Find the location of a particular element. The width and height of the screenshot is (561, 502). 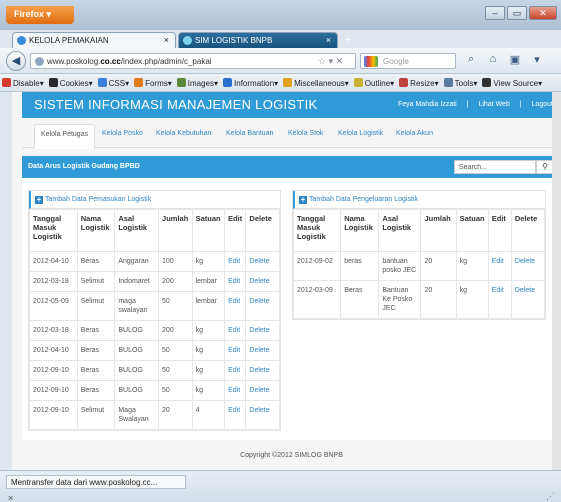

google-engine-icon is located at coordinates (371, 61).